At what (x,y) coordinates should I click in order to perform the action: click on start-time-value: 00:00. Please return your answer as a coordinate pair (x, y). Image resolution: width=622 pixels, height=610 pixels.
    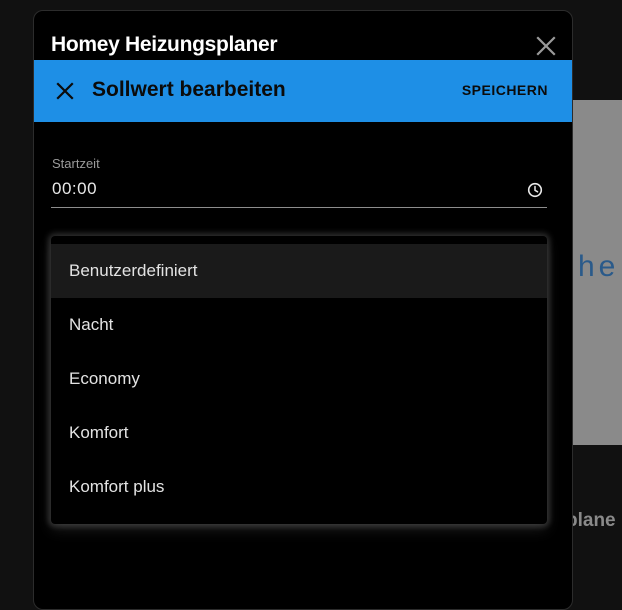
    Looking at the image, I should click on (74, 189).